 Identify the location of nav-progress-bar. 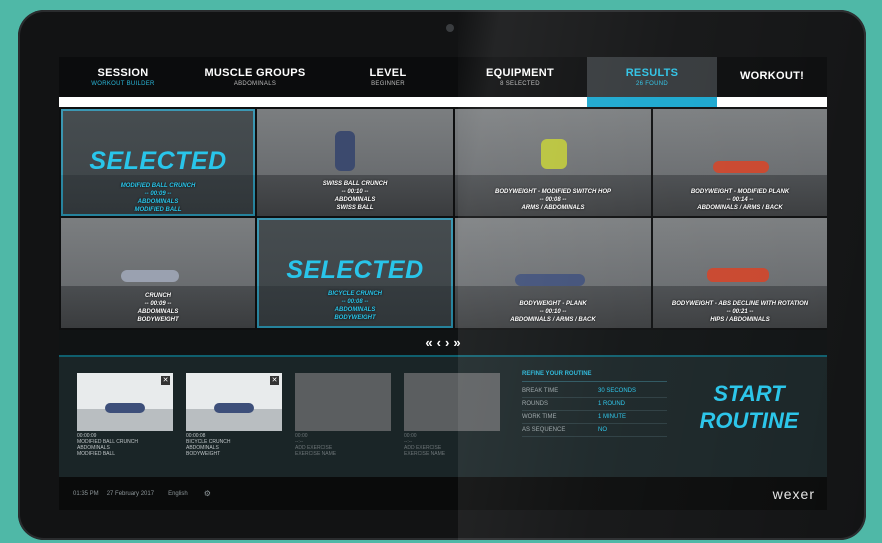
(443, 102).